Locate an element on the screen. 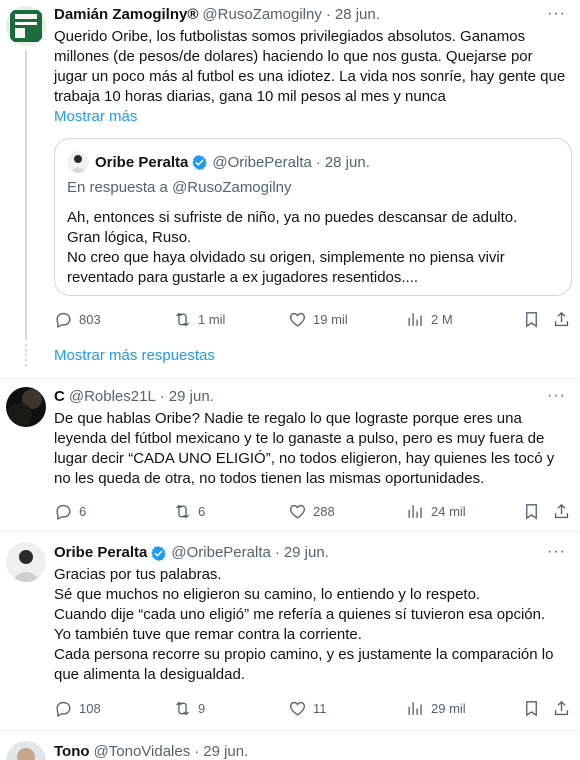  thread-line is located at coordinates (26, 195).